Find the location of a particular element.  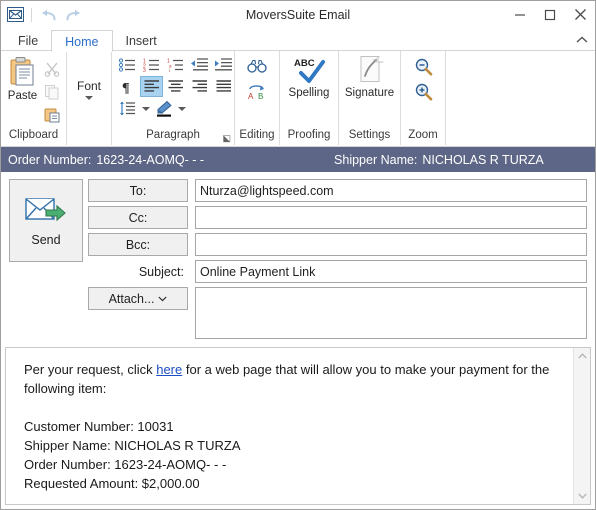

replace-button: A B is located at coordinates (257, 91).